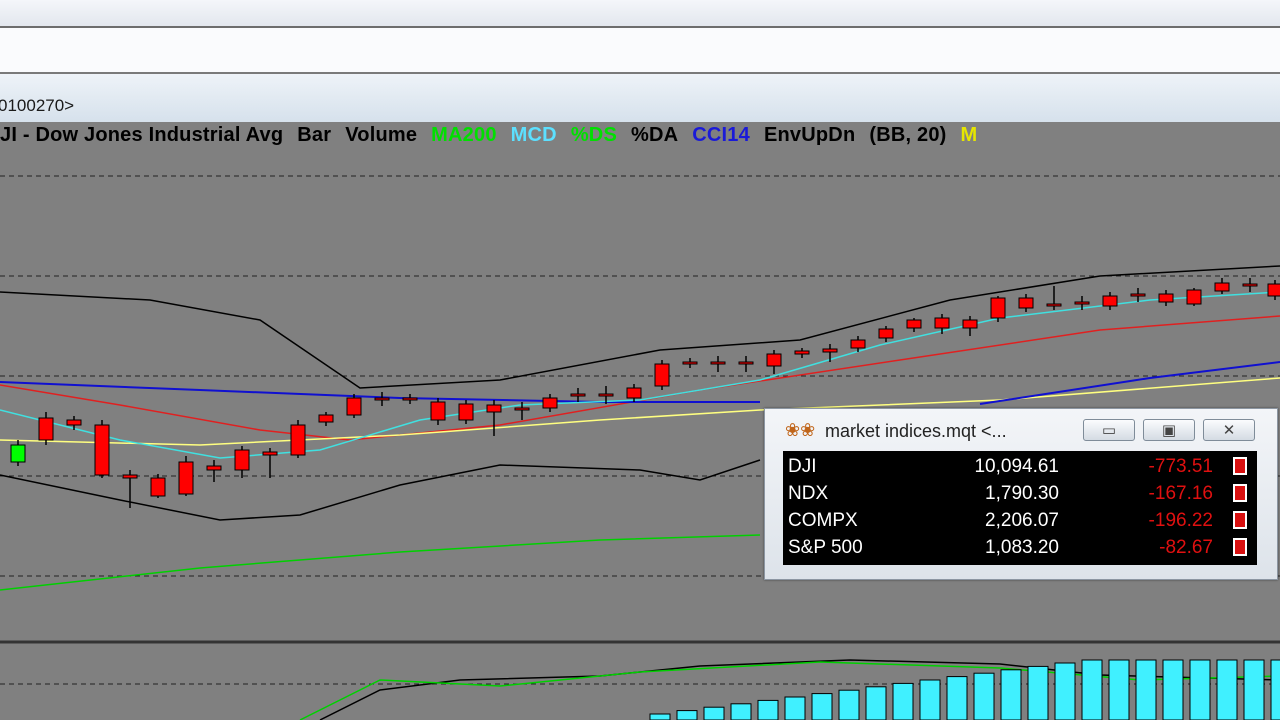 The width and height of the screenshot is (1280, 720). I want to click on quote-row: NDX 1,790.30 -167.16, so click(1020, 493).